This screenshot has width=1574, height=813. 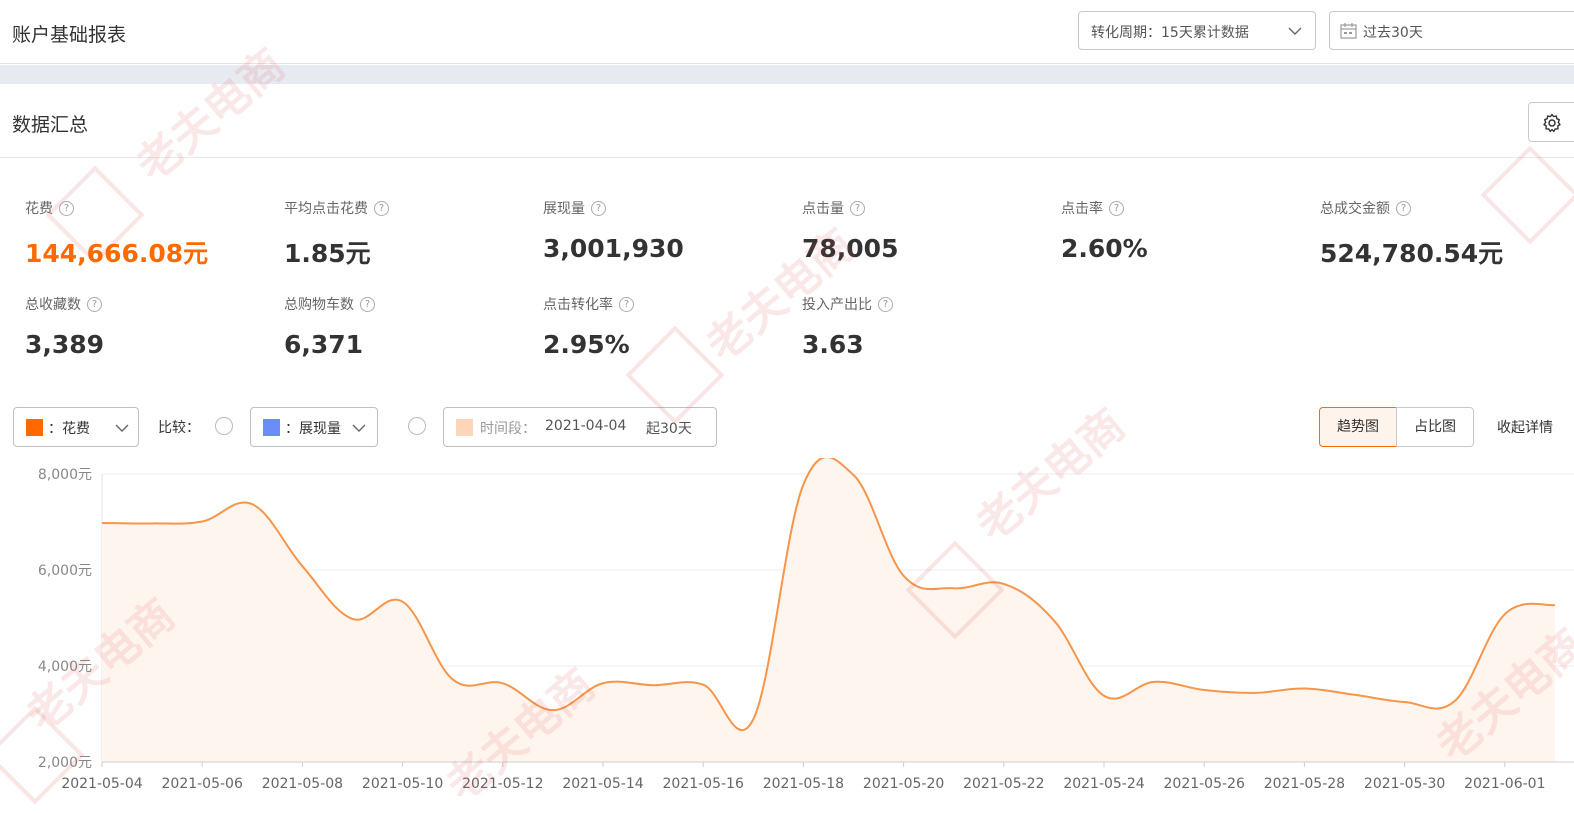 What do you see at coordinates (417, 426) in the screenshot?
I see `compare-period-radio` at bounding box center [417, 426].